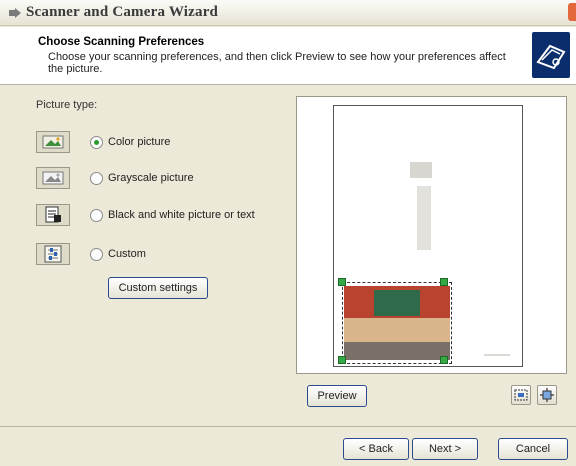 Image resolution: width=576 pixels, height=466 pixels. Describe the element at coordinates (127, 254) in the screenshot. I see `option-label: Custom` at that location.